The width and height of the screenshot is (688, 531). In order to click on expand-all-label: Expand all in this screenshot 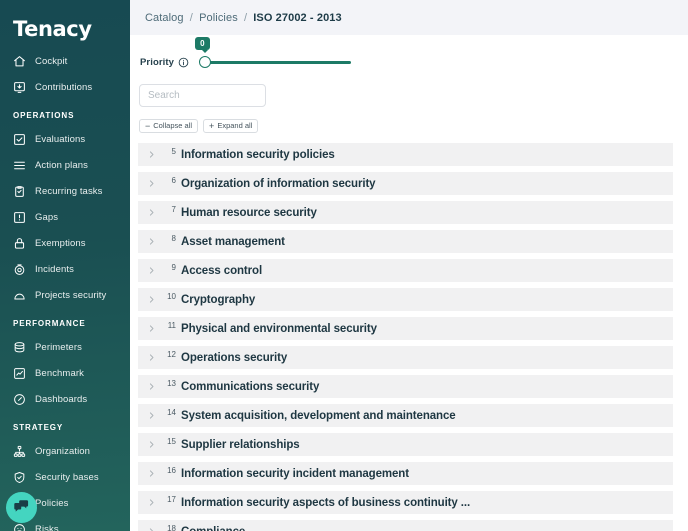, I will do `click(235, 125)`.